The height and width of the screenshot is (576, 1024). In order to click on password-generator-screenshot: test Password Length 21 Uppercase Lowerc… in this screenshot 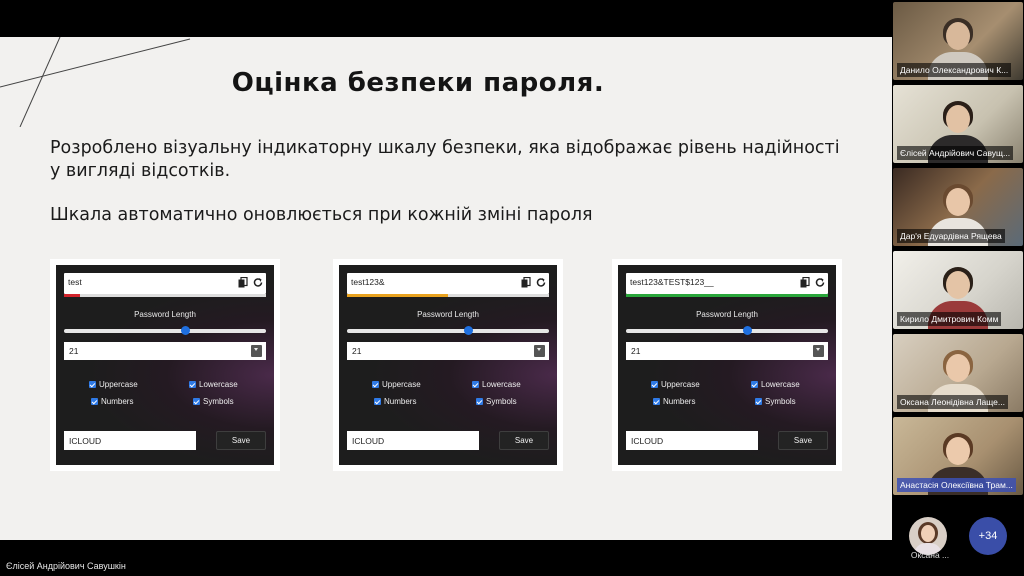, I will do `click(165, 365)`.